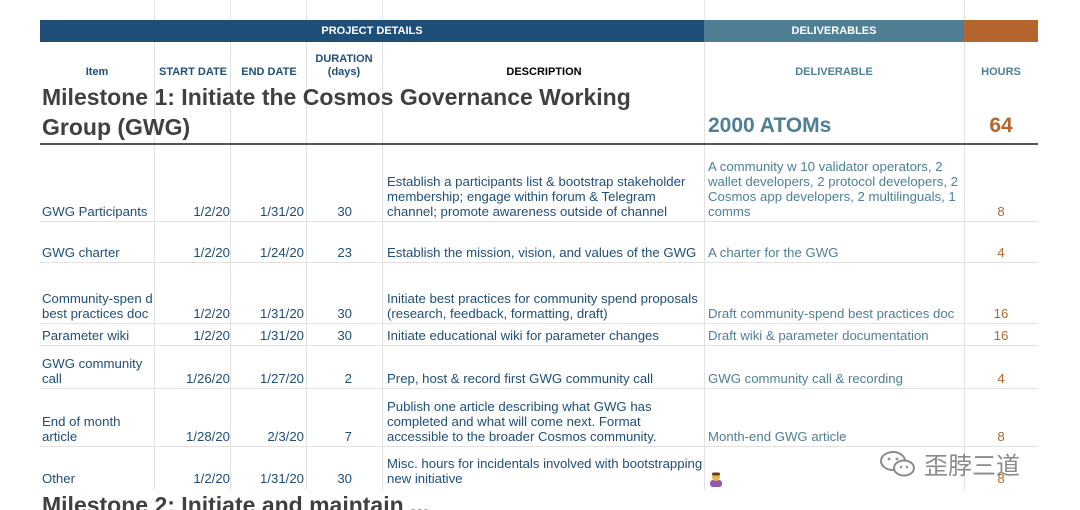  What do you see at coordinates (831, 313) in the screenshot?
I see `row-deliverable: Draft community-spend best practices doc` at bounding box center [831, 313].